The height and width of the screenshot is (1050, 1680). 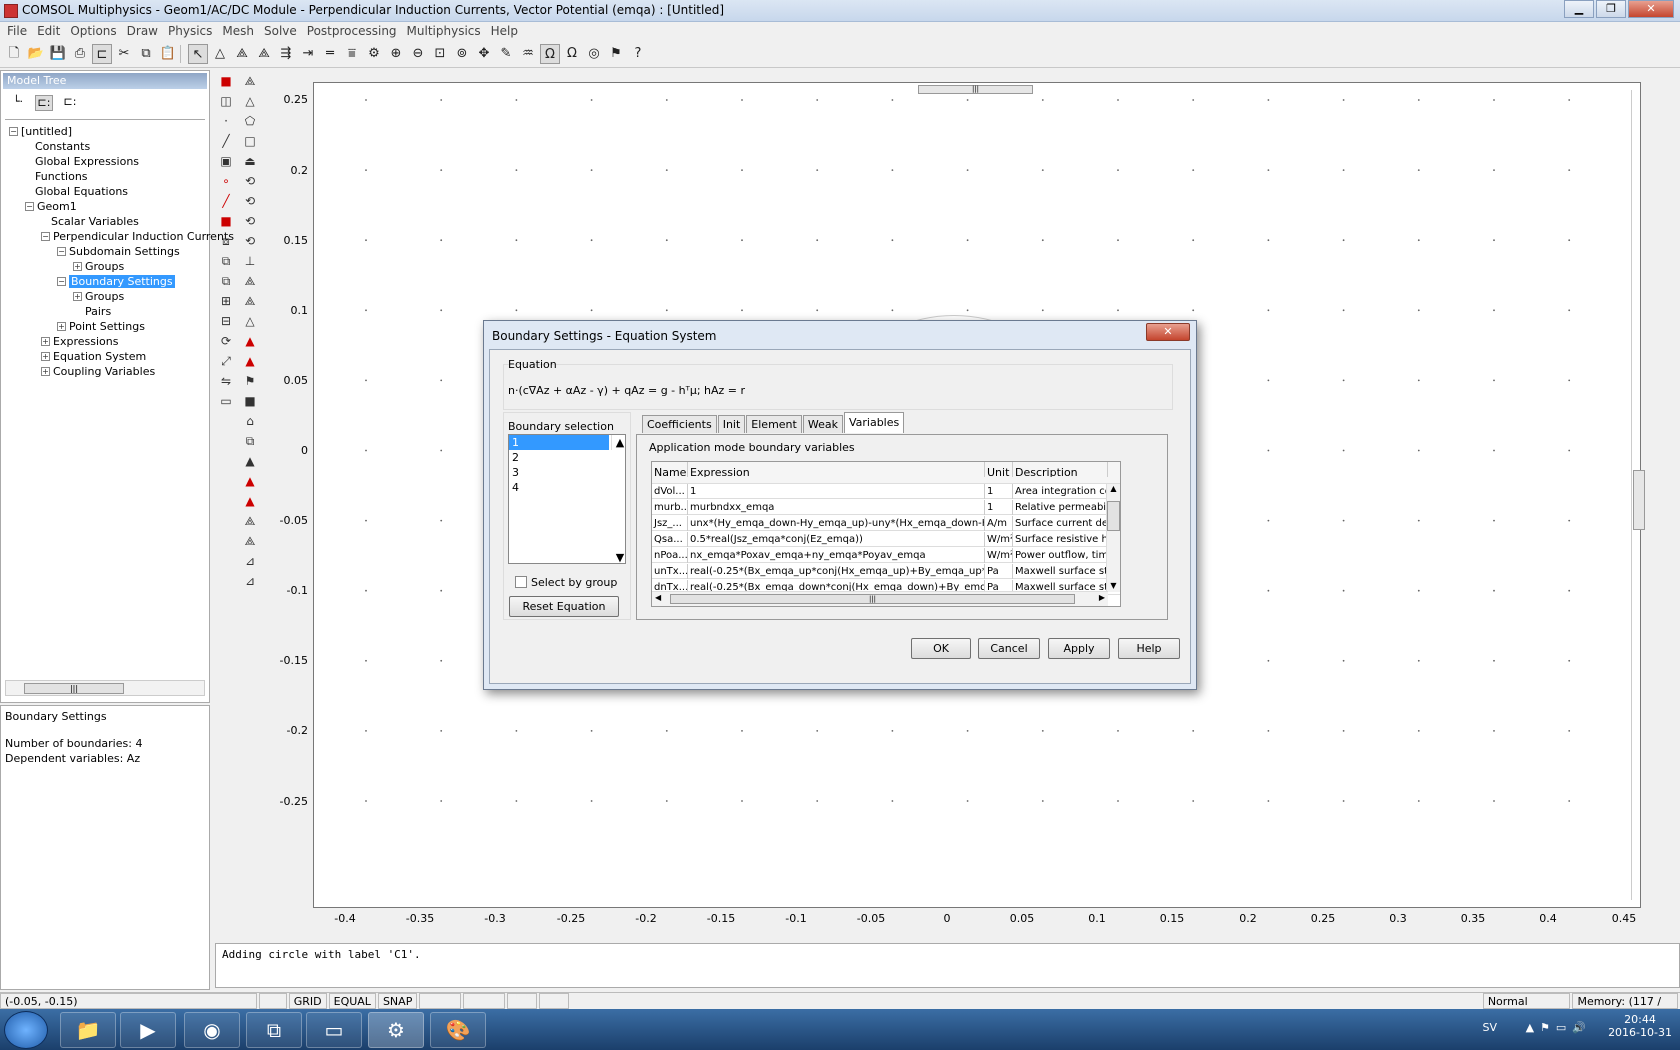 I want to click on boundary-settings-icon: ⇥, so click(x=308, y=54).